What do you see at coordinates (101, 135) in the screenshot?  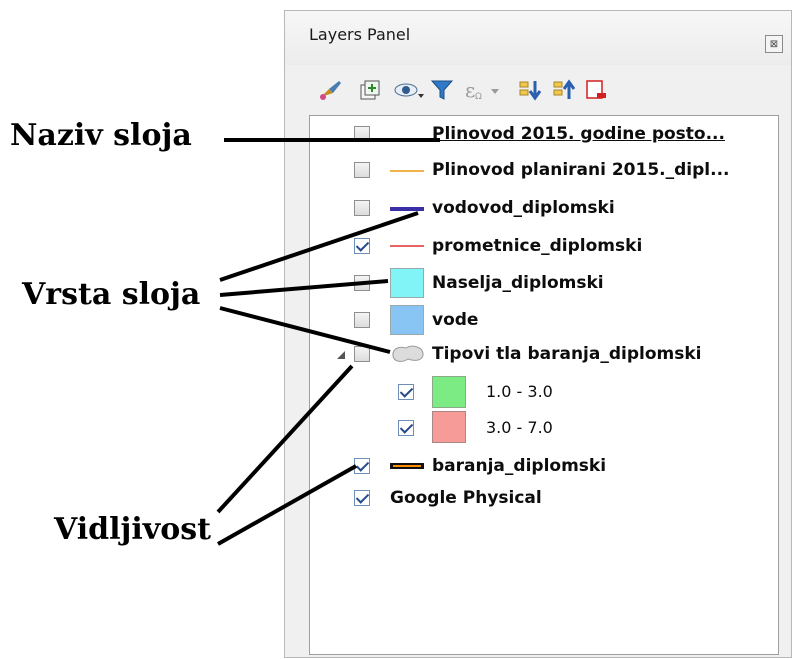 I see `annotation-layer-name: Naziv sloja` at bounding box center [101, 135].